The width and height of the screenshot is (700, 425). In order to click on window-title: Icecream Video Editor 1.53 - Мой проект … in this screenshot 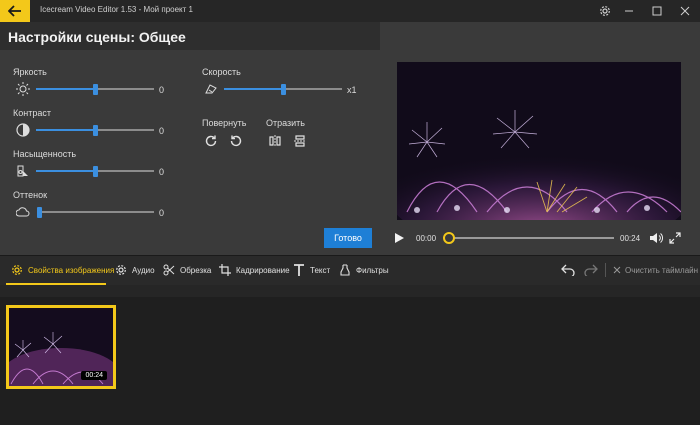, I will do `click(116, 9)`.